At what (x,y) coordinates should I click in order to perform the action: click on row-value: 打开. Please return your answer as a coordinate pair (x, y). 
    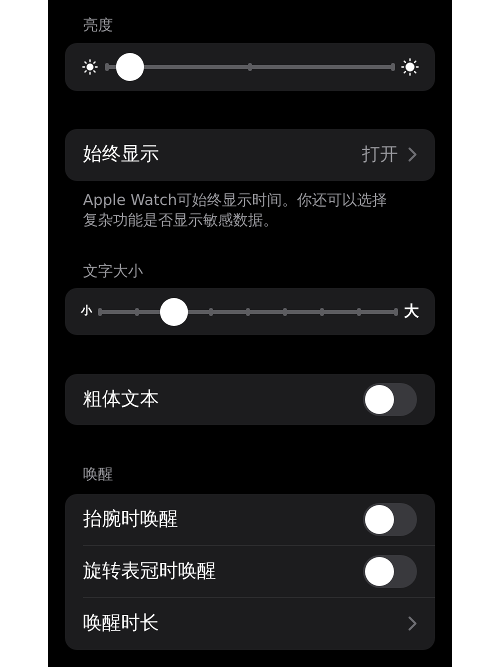
    Looking at the image, I should click on (380, 155).